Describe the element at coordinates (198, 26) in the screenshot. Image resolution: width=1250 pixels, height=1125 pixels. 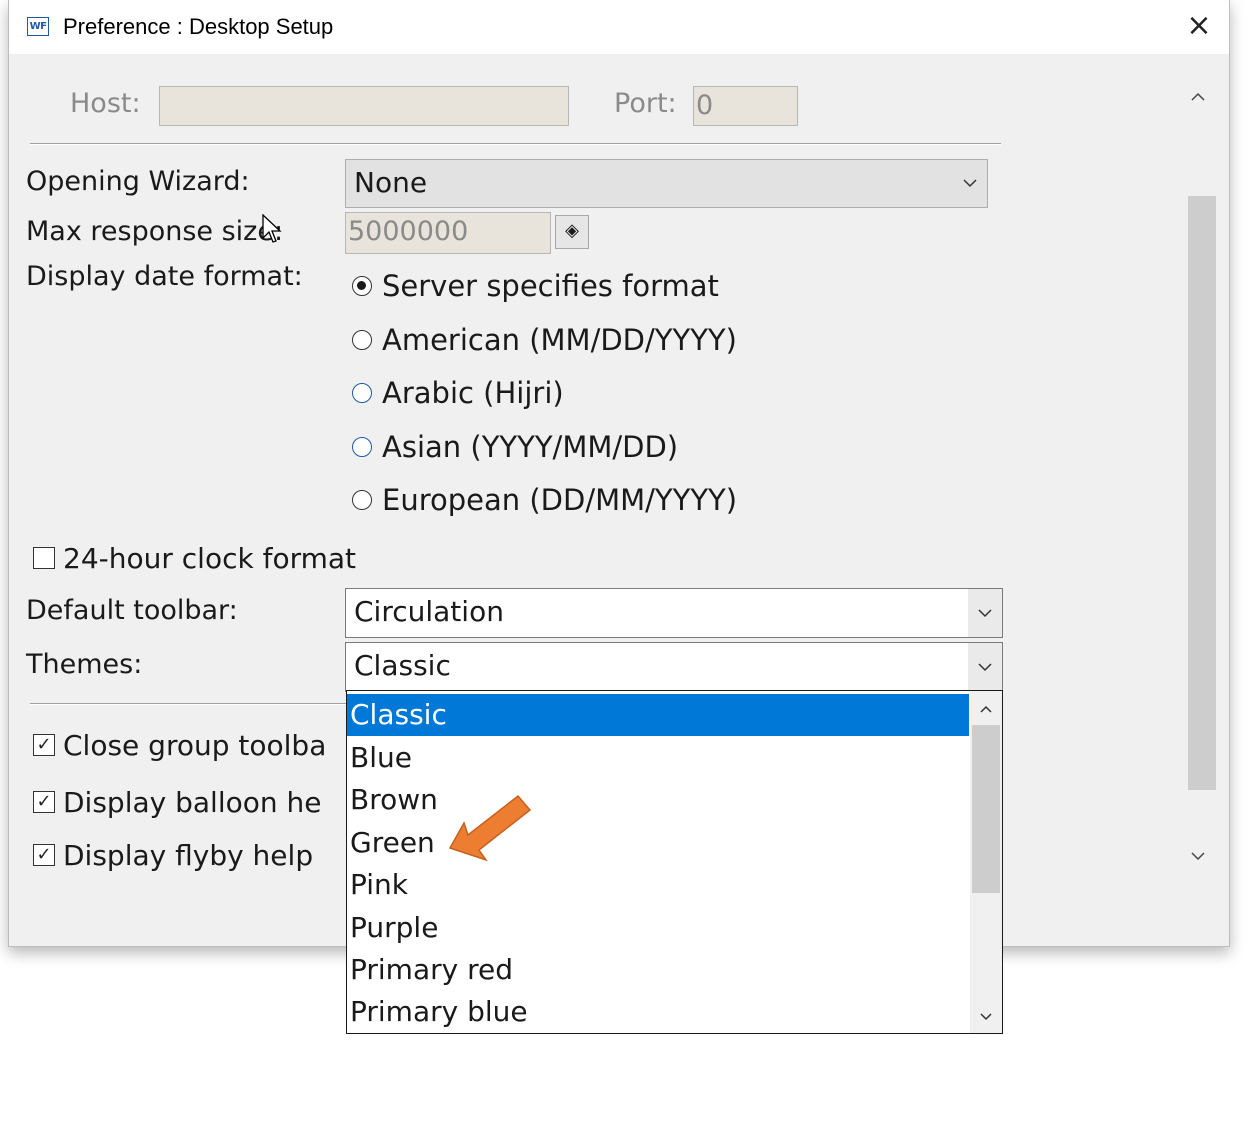
I see `window-title: Preference : Desktop Setup` at that location.